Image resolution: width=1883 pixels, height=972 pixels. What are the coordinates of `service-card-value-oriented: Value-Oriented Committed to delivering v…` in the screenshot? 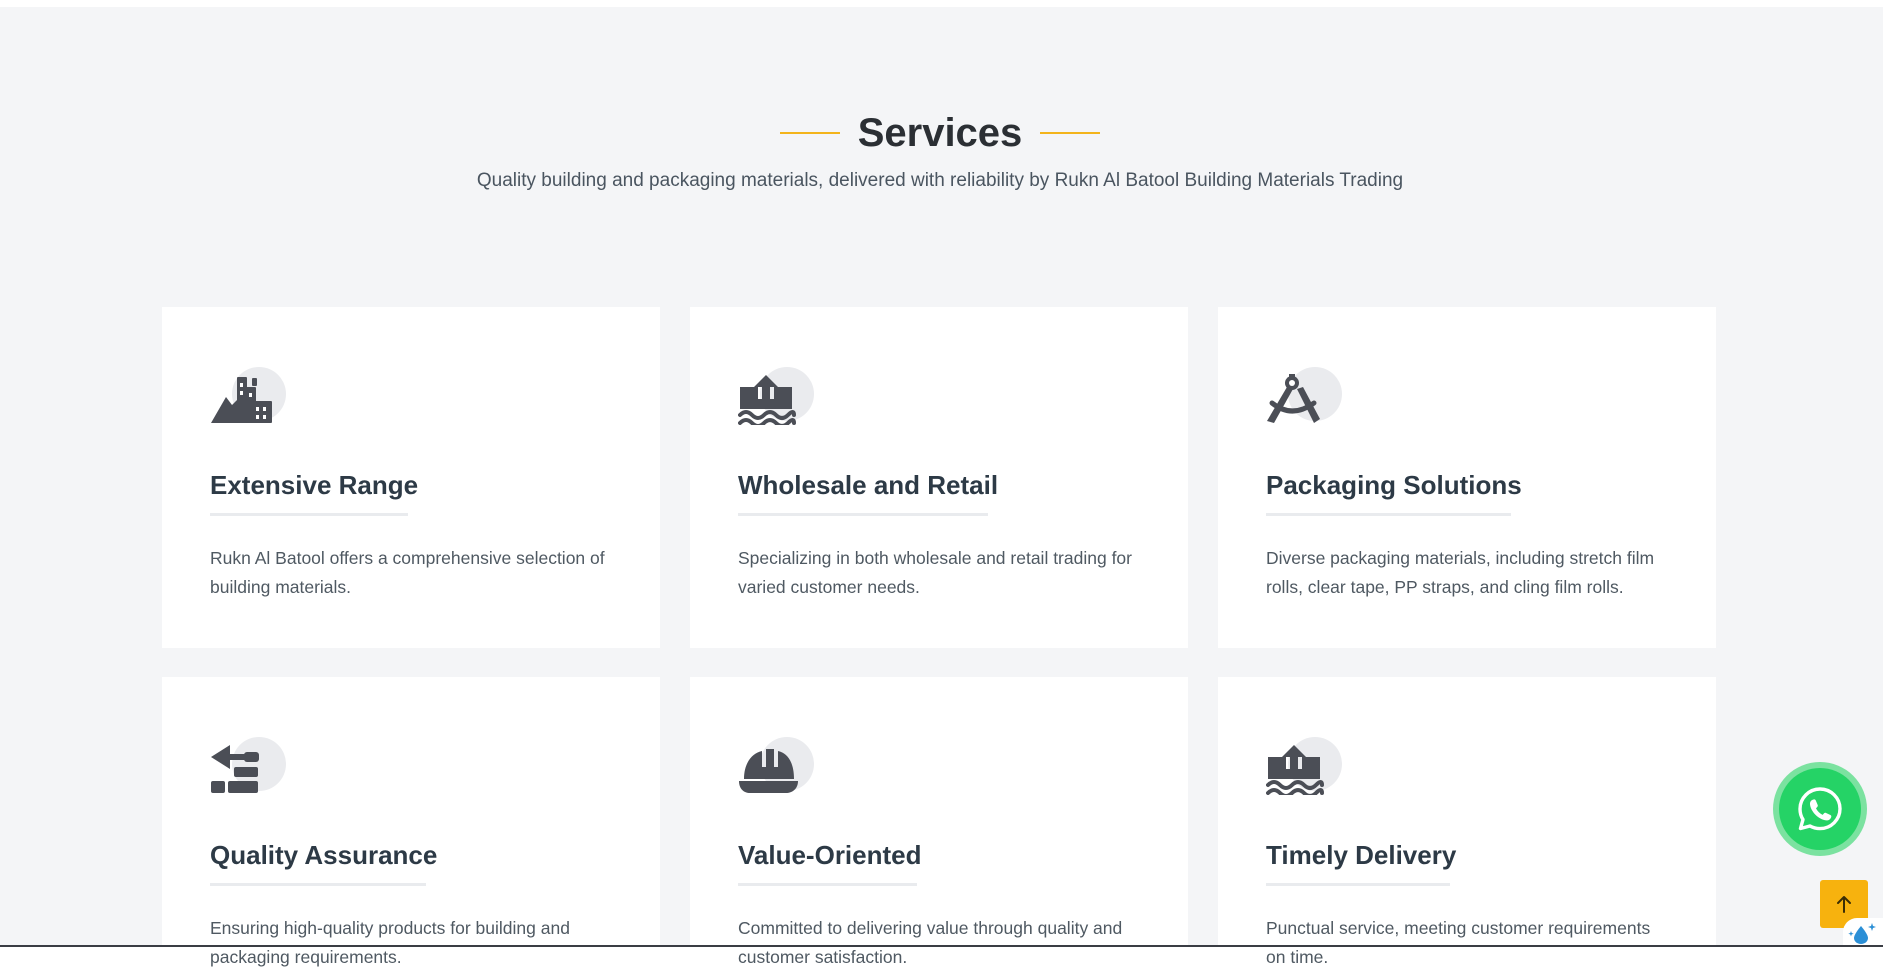 It's located at (939, 822).